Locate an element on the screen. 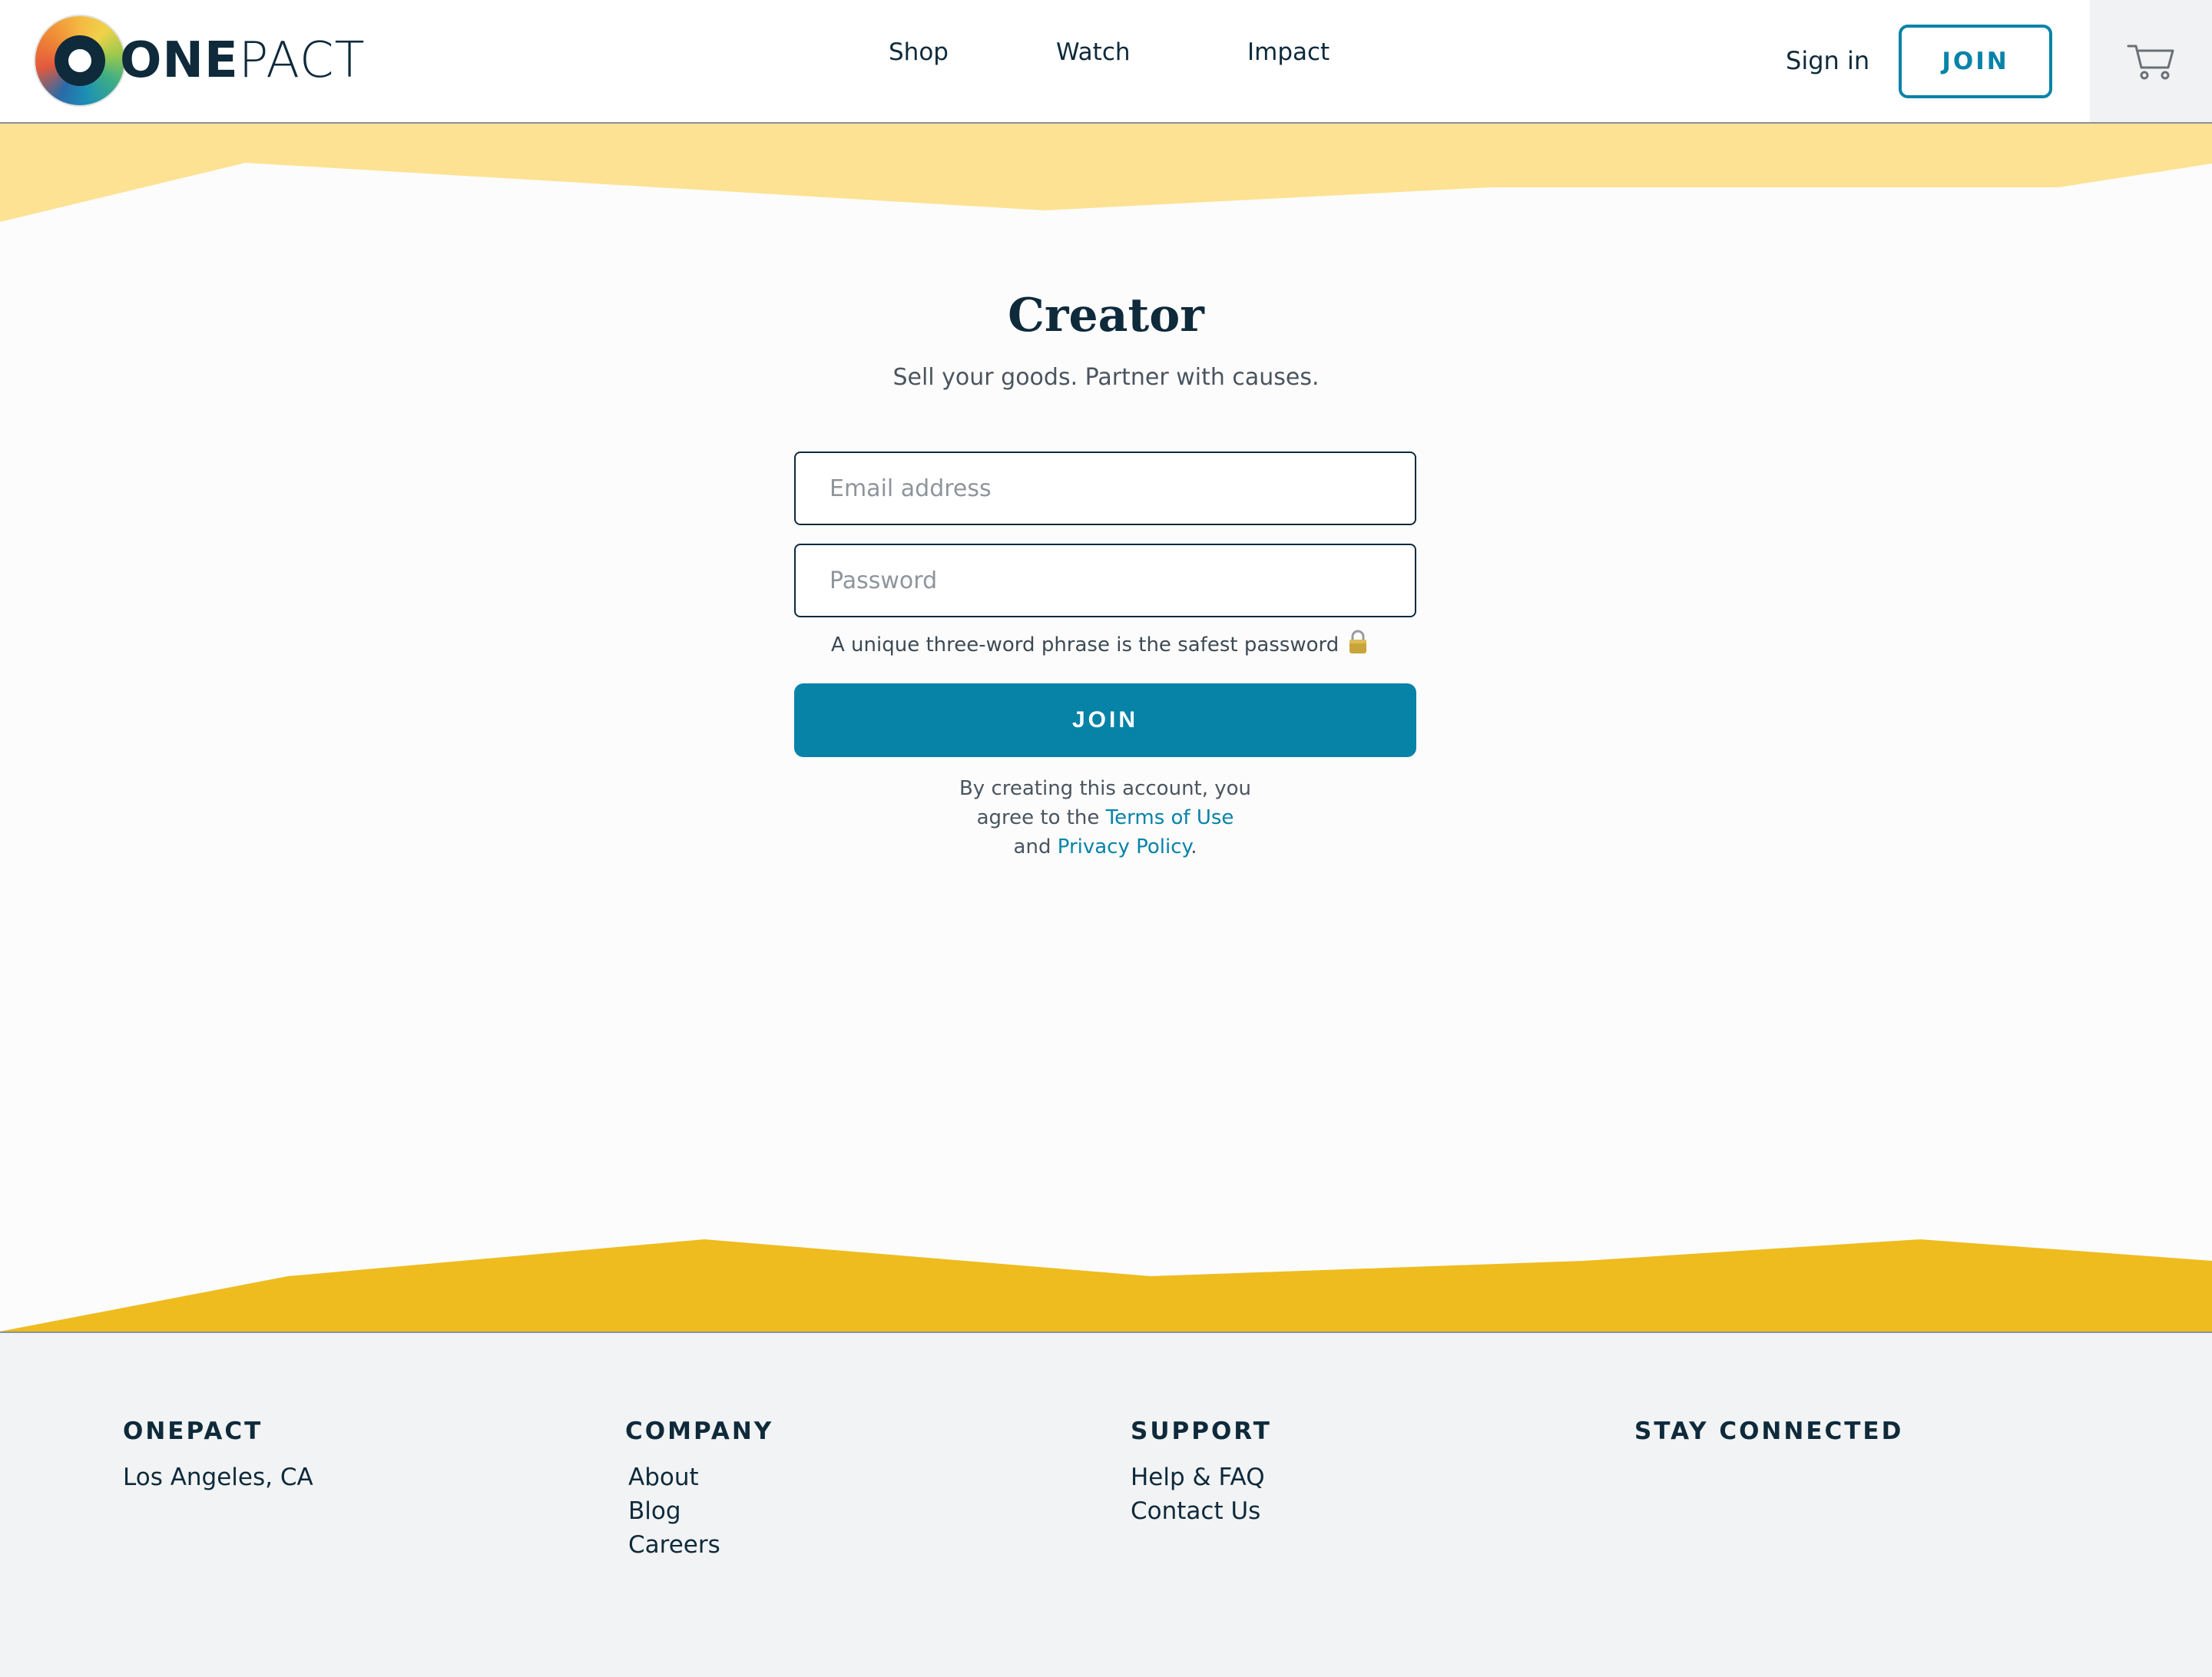  nav-shop: Shop is located at coordinates (919, 52).